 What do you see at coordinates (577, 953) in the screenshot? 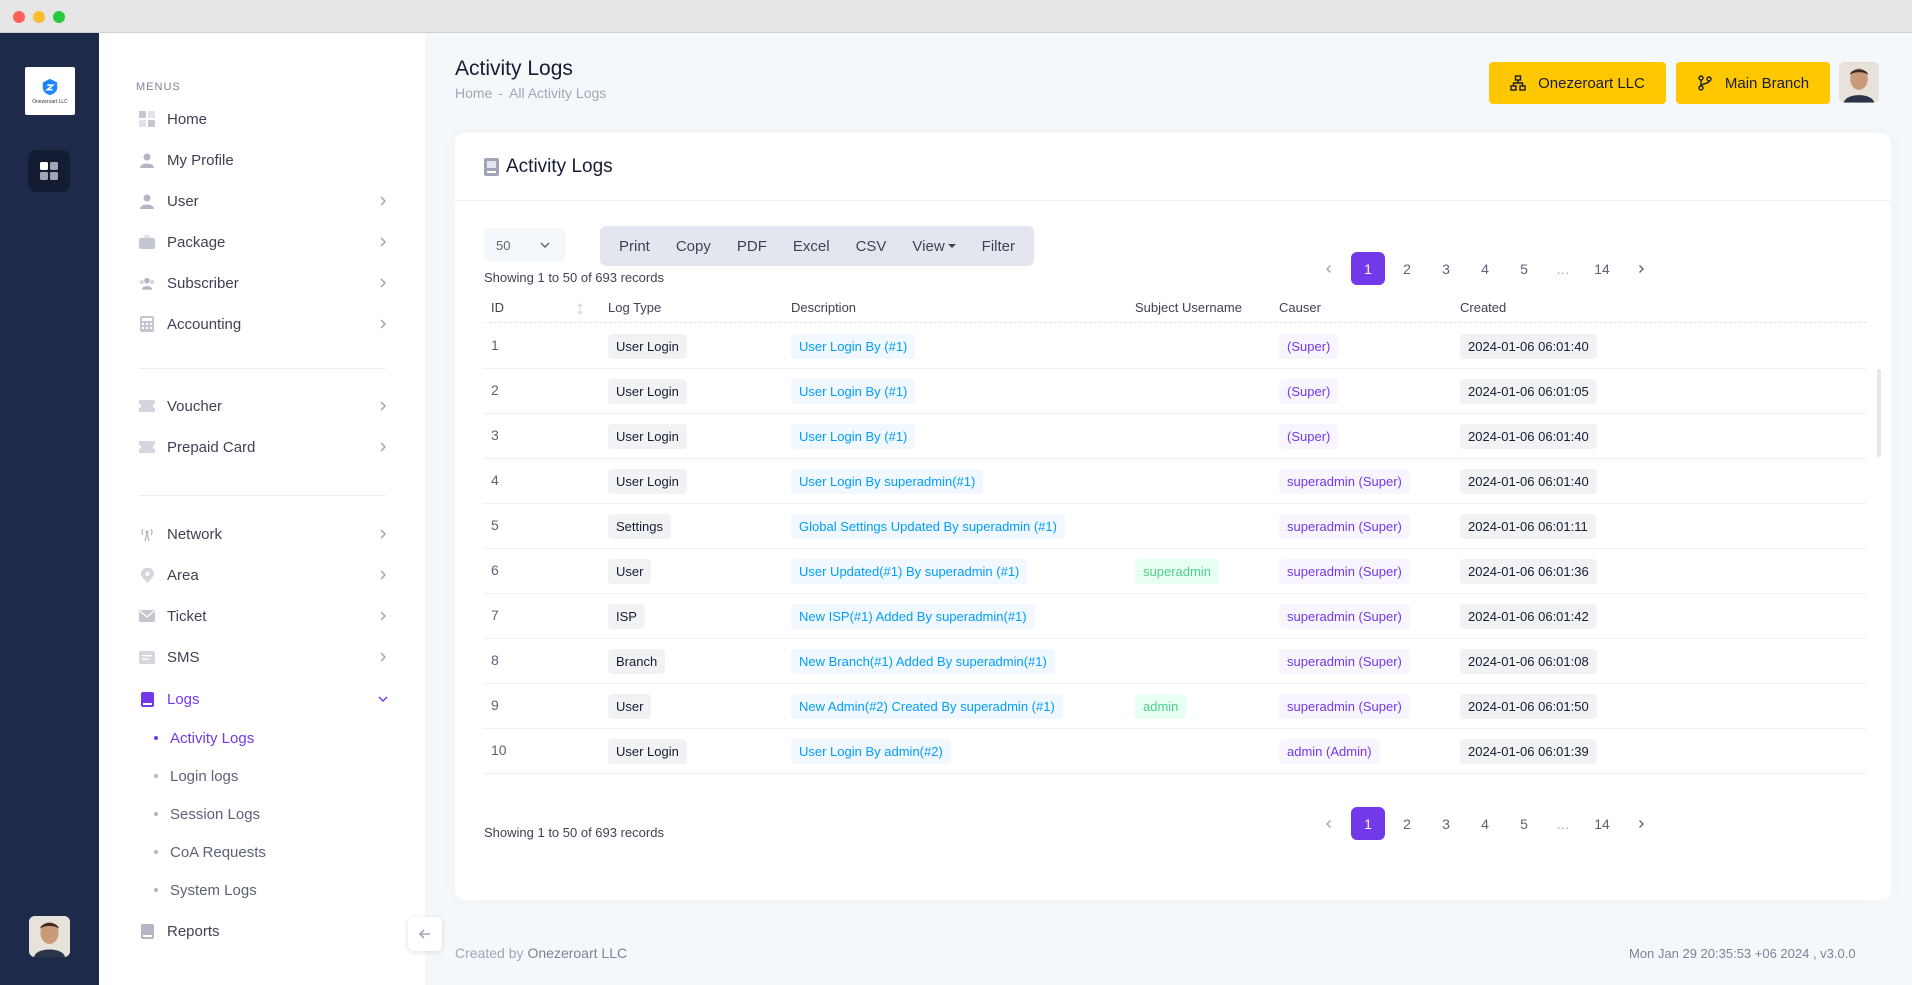
I see `footer-company-link: Onezeroart LLC` at bounding box center [577, 953].